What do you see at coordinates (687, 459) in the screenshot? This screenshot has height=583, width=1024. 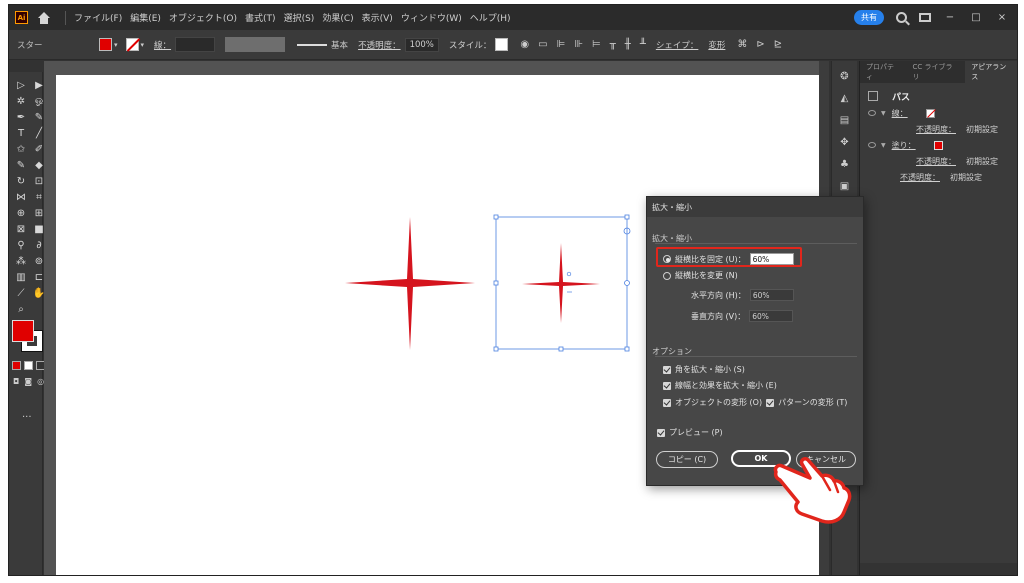 I see `copy-button: コピー (C)` at bounding box center [687, 459].